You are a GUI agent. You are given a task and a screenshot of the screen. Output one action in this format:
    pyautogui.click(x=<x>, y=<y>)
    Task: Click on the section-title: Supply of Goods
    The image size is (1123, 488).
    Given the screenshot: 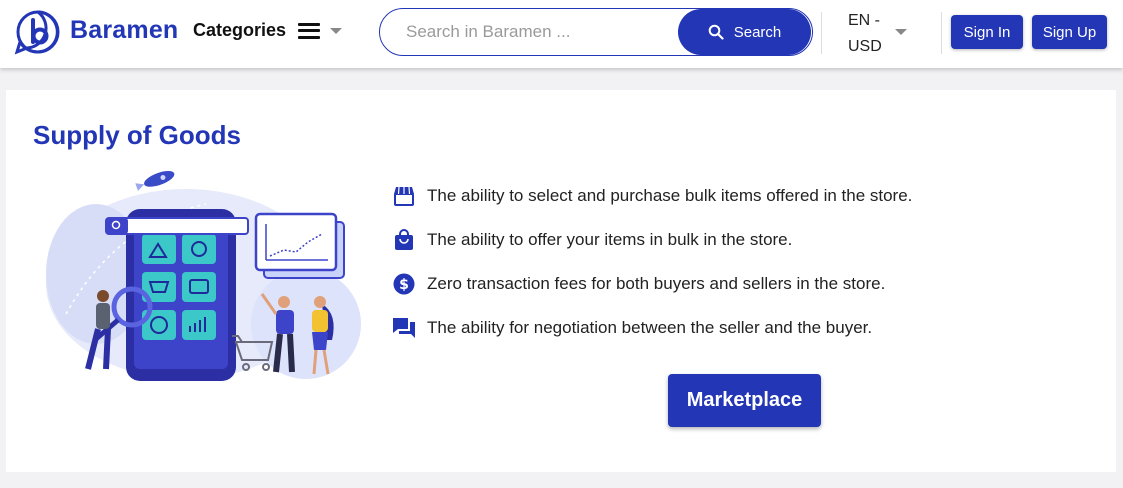 What is the action you would take?
    pyautogui.click(x=137, y=135)
    